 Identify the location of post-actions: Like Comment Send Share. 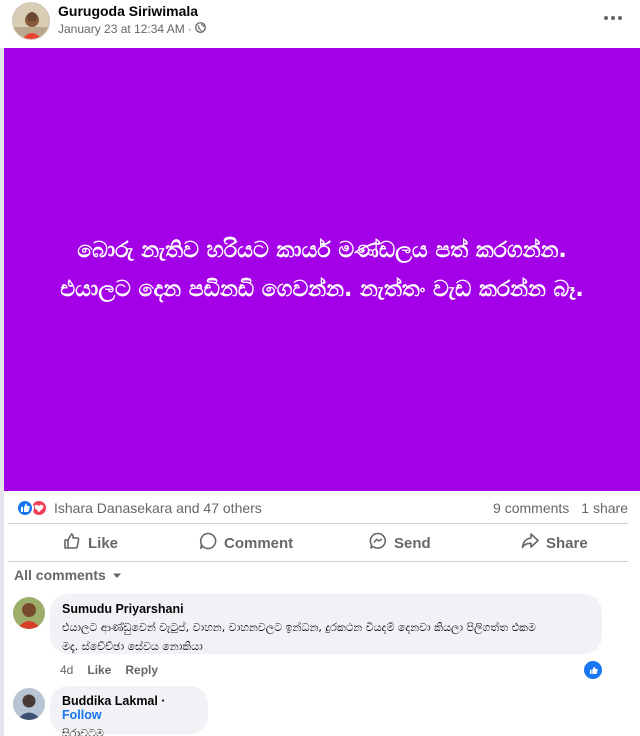
(320, 543).